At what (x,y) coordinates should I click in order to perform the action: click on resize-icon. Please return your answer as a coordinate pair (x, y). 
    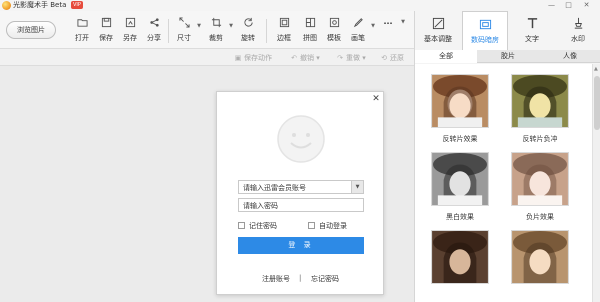
    Looking at the image, I should click on (184, 22).